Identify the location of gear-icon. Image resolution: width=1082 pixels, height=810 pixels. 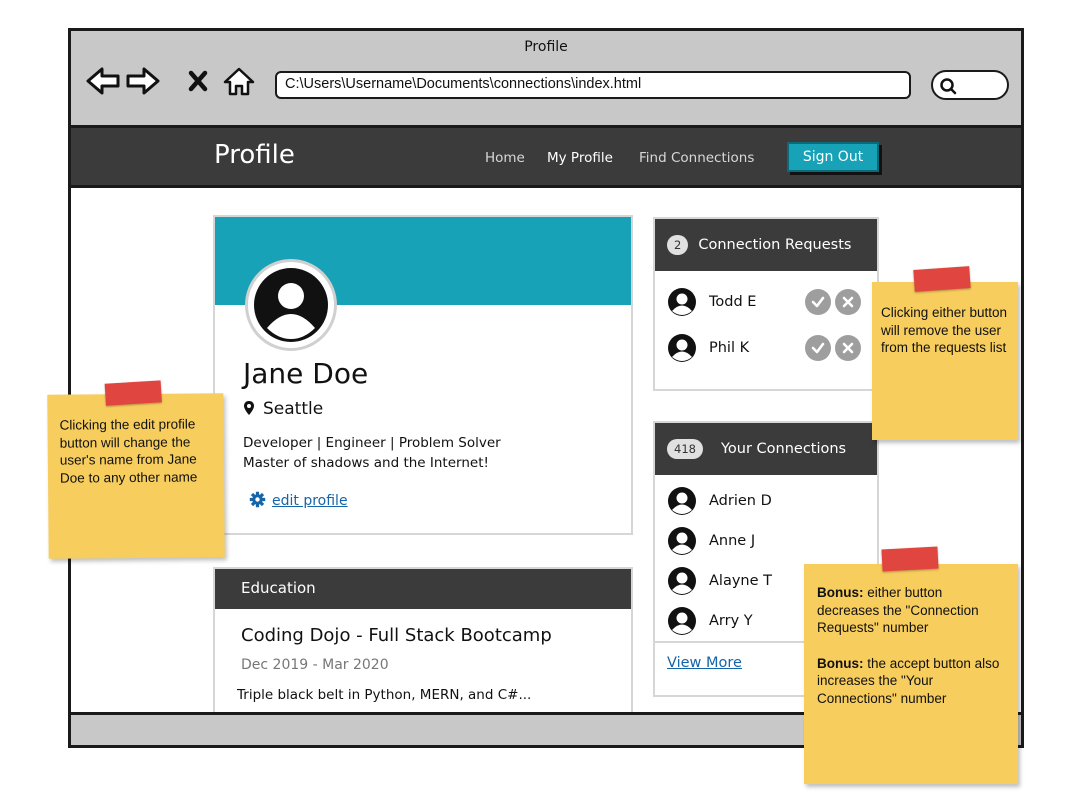
(257, 499).